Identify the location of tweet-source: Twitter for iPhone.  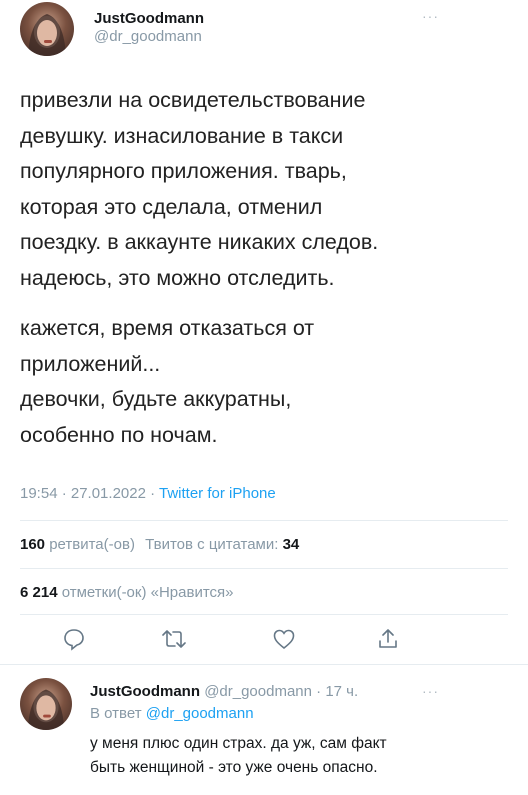
(217, 493).